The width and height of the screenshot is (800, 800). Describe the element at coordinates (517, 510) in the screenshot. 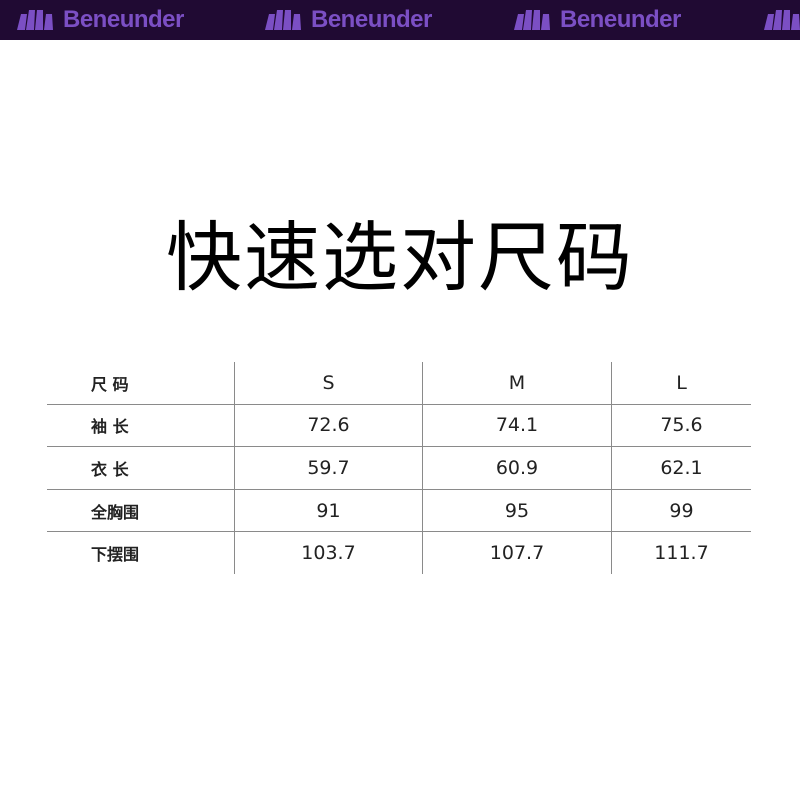

I see `table-cell: 95` at that location.